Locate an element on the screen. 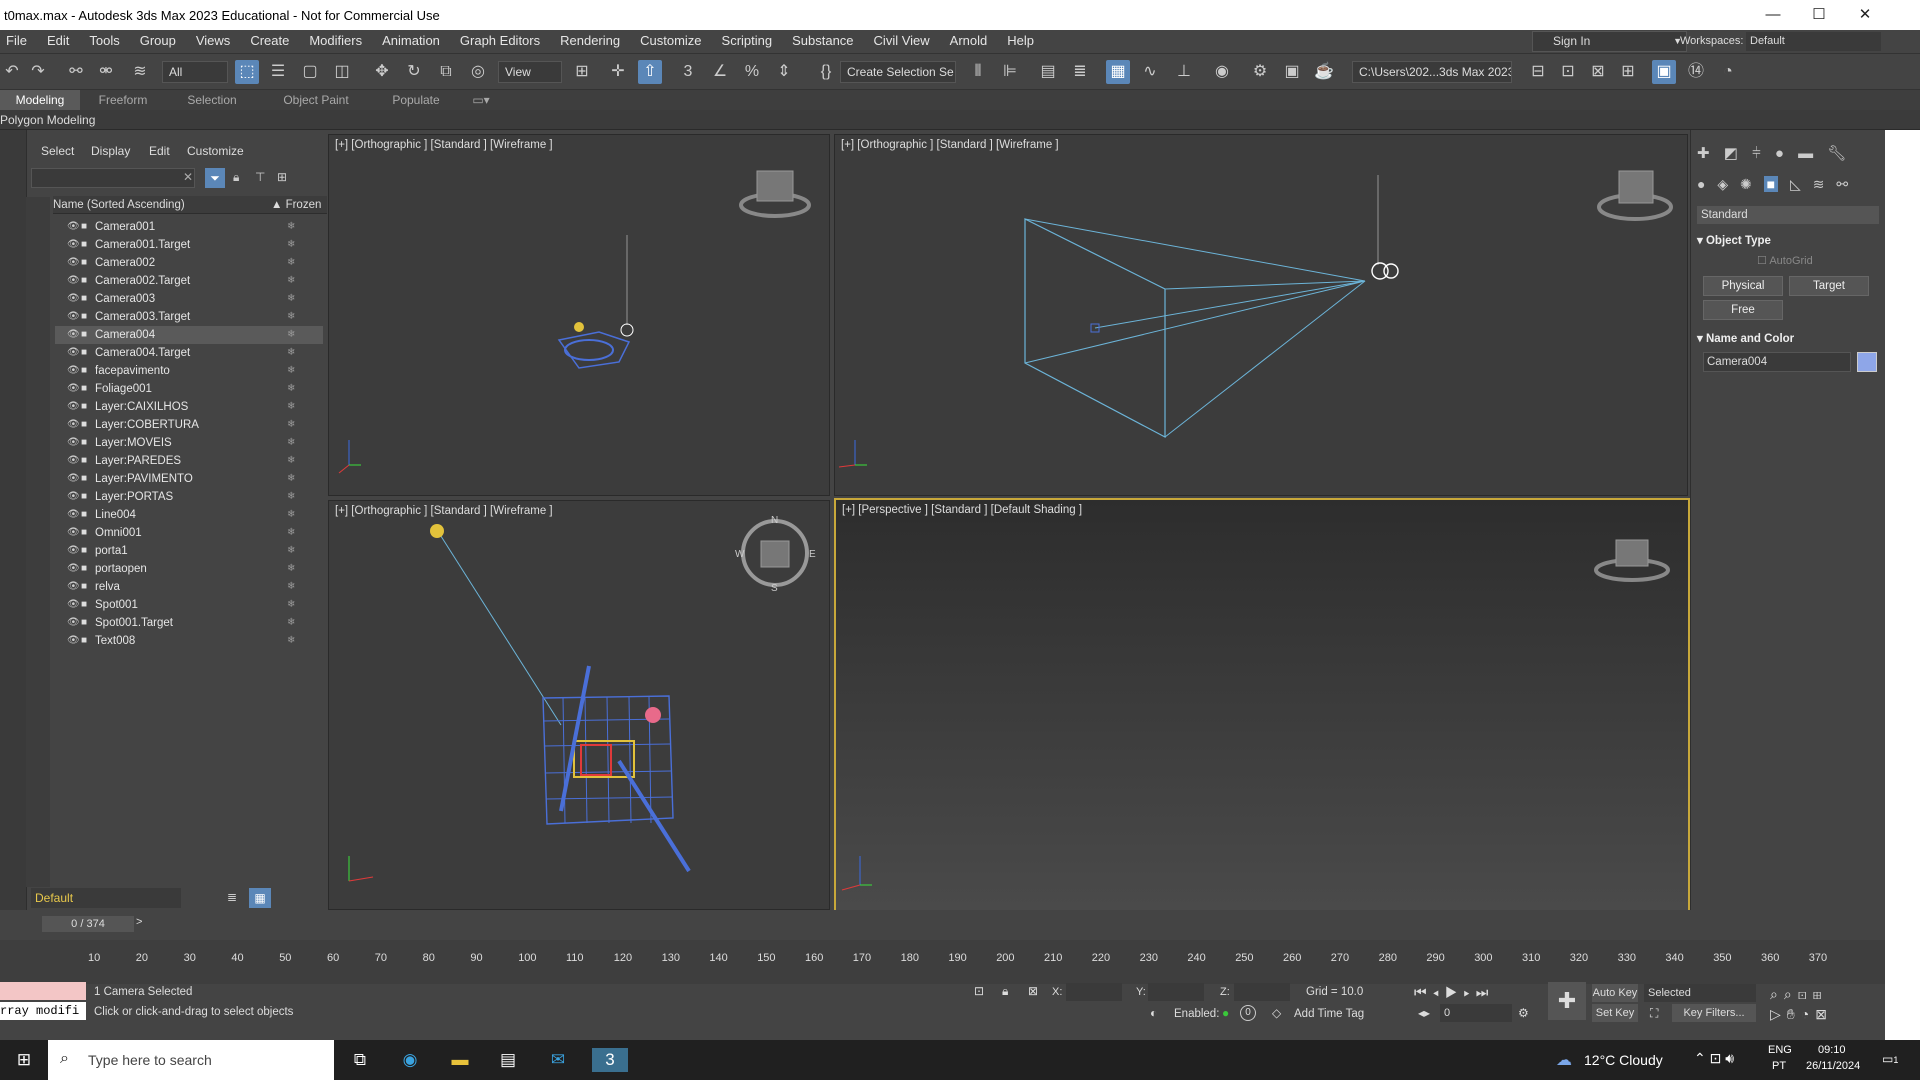 This screenshot has height=1080, width=1920. explorer-tab-customize: Customize is located at coordinates (215, 151).